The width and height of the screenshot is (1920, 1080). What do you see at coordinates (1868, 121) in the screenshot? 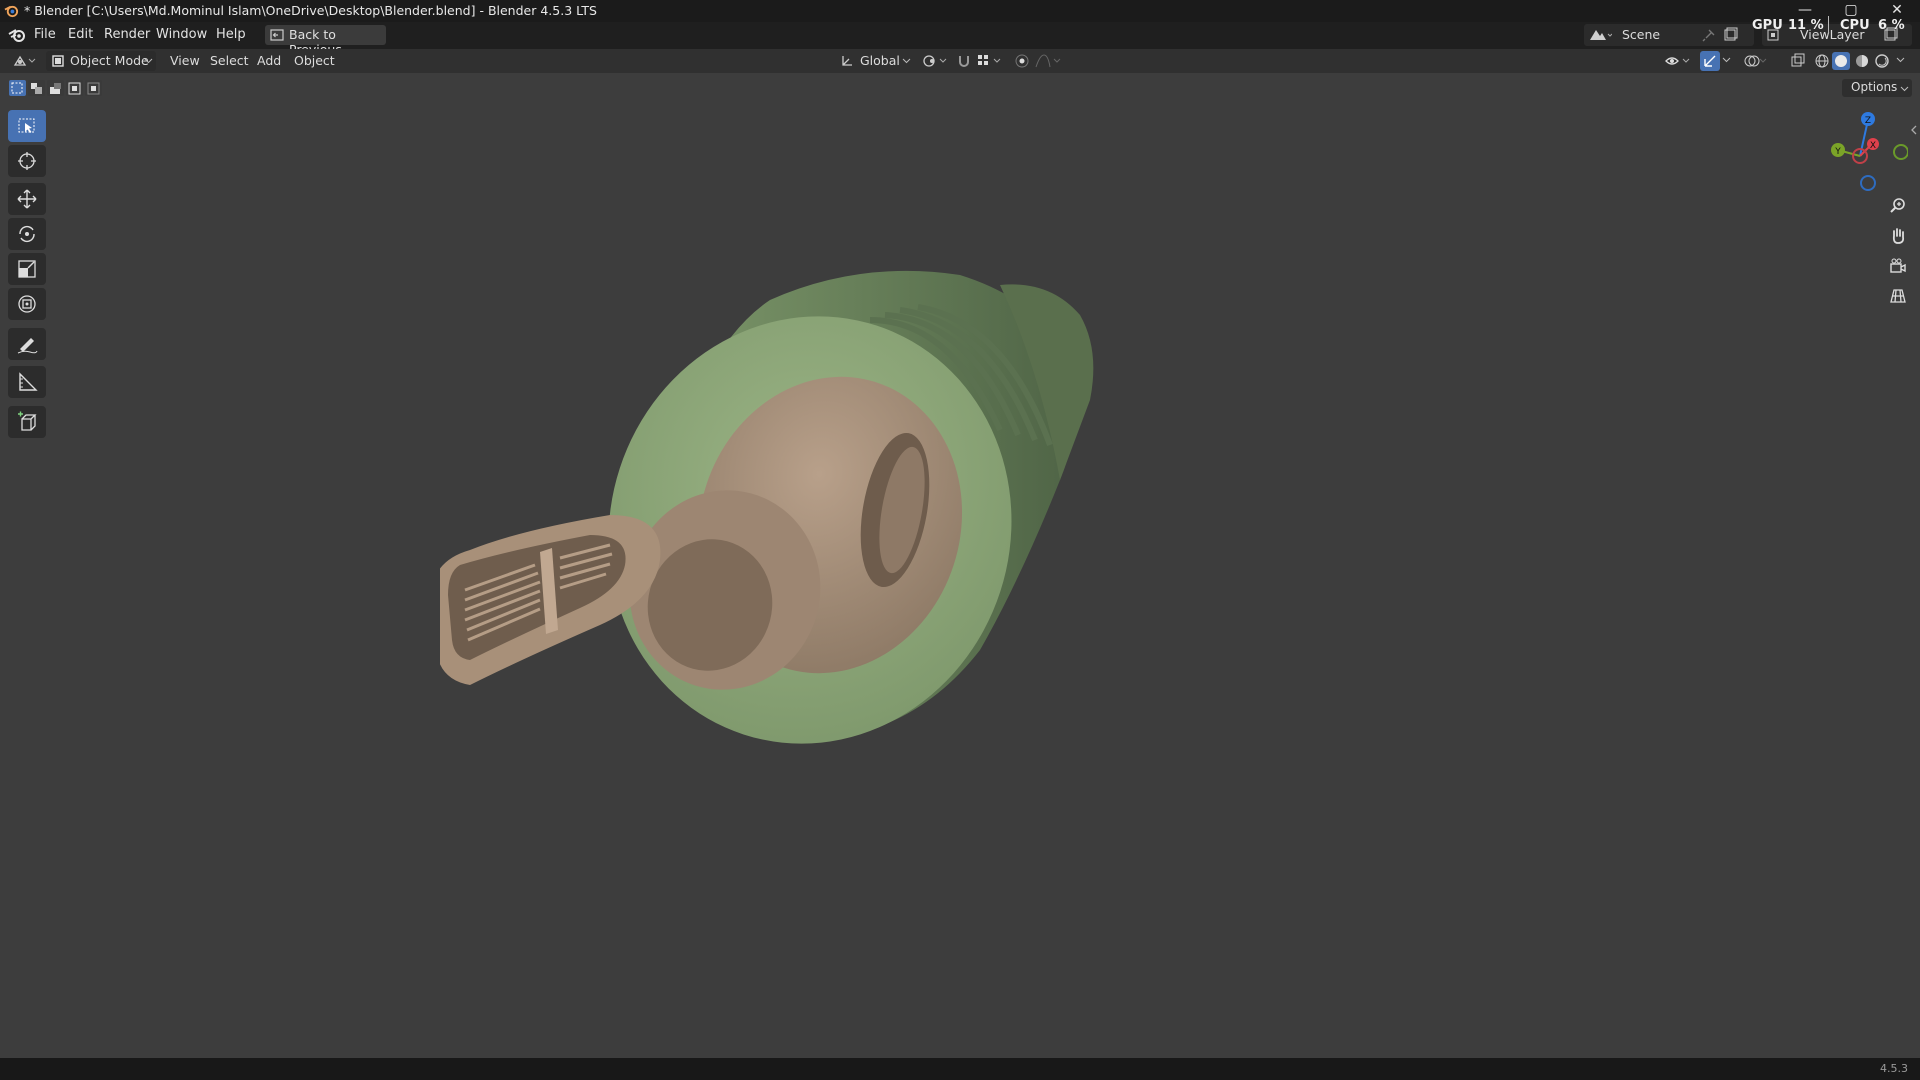
I see `gizmo-z-label: Z` at bounding box center [1868, 121].